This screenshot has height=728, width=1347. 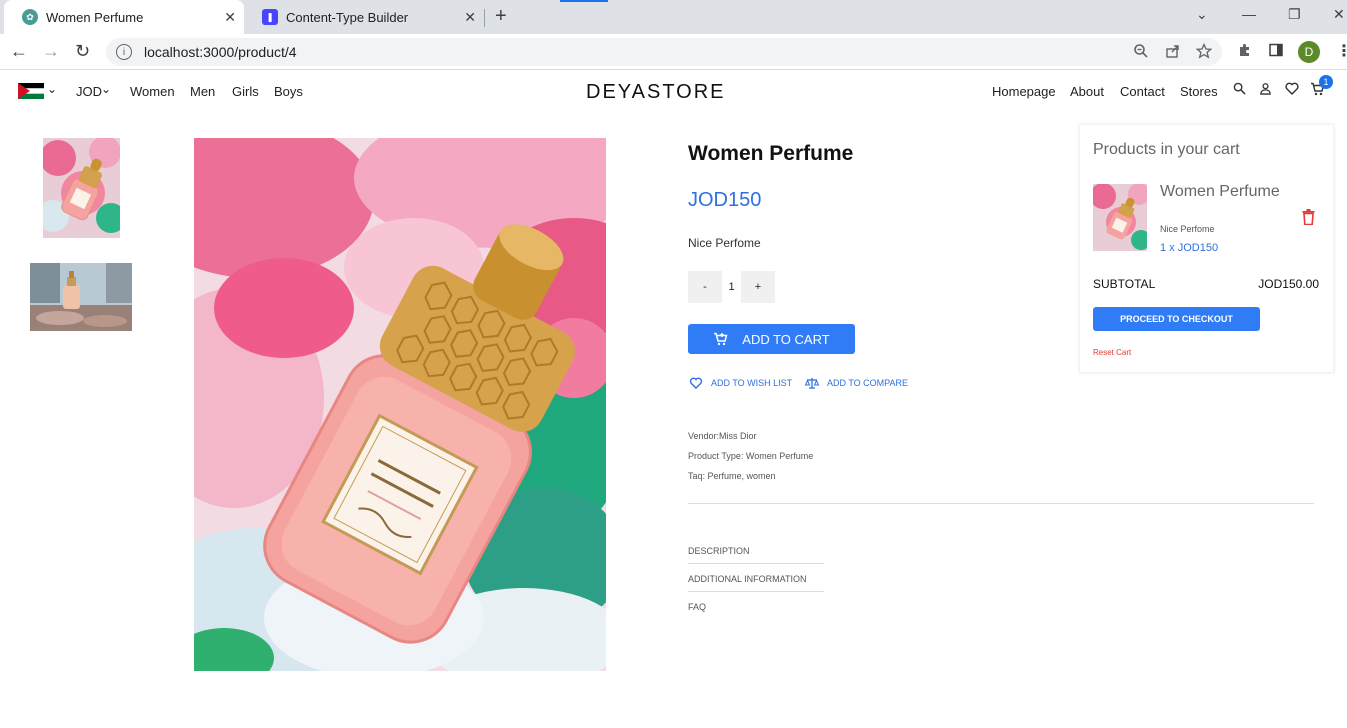 What do you see at coordinates (812, 383) in the screenshot?
I see `balance-scale-icon` at bounding box center [812, 383].